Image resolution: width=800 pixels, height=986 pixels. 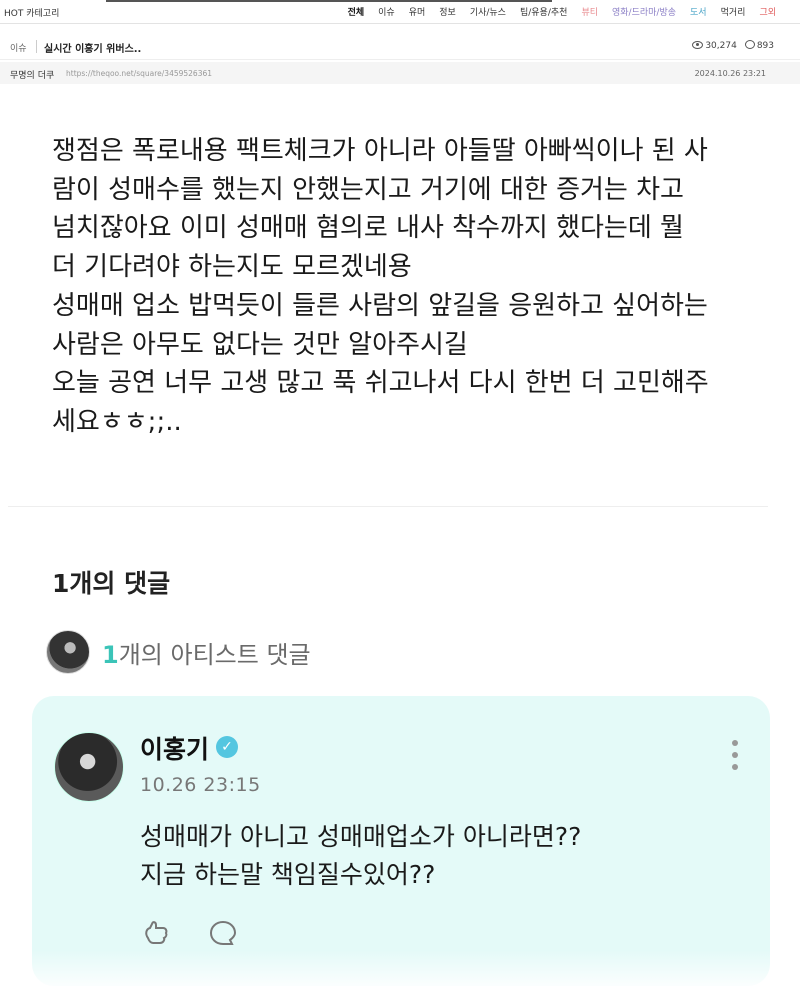 I want to click on body-line: 오늘 공연 너무 고생 많고 푹 쉬고나서 다시 한번 더 고민해주, so click(x=380, y=383).